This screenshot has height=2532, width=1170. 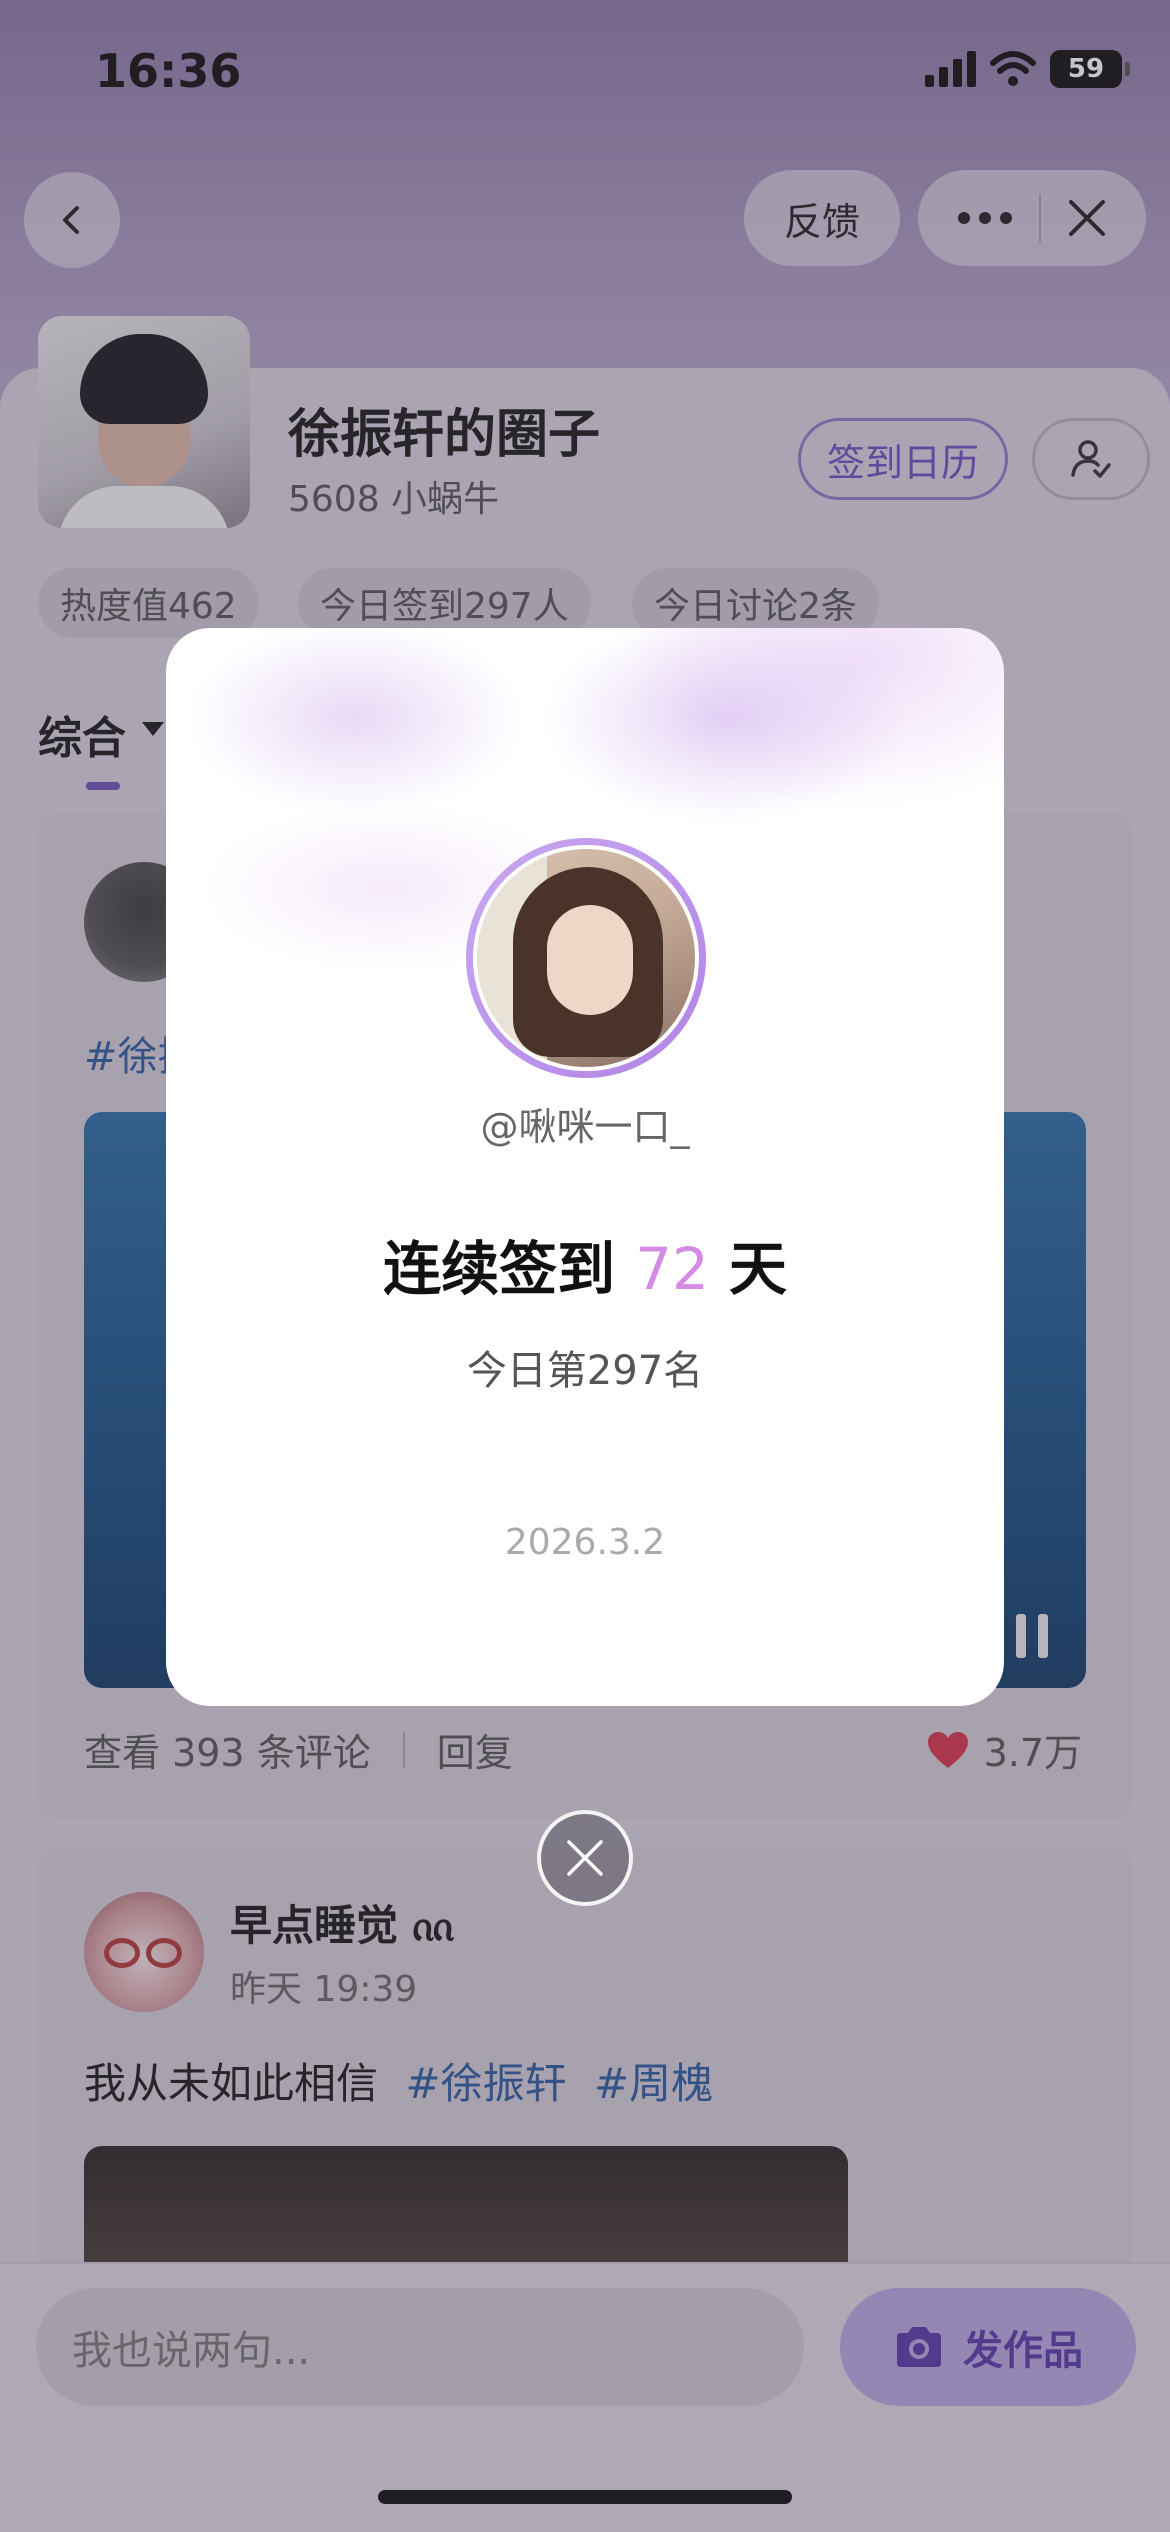 What do you see at coordinates (585, 1127) in the screenshot?
I see `user-handle: @啾咪一口_` at bounding box center [585, 1127].